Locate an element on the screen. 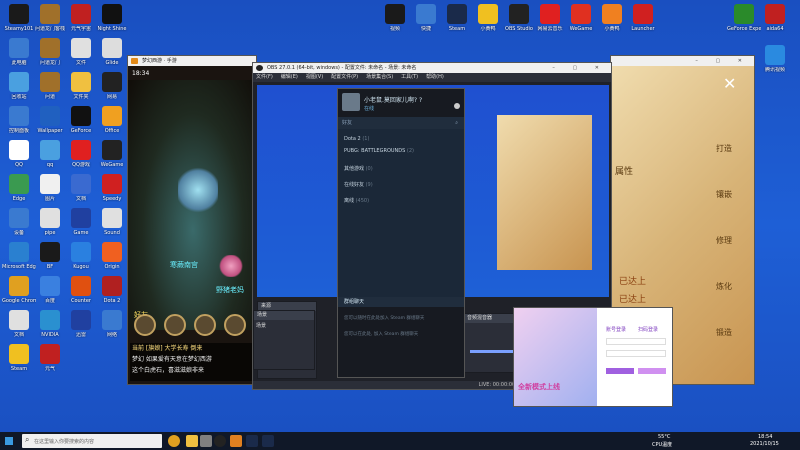  desktop-shortcut: 此电脑 is located at coordinates (19, 52).